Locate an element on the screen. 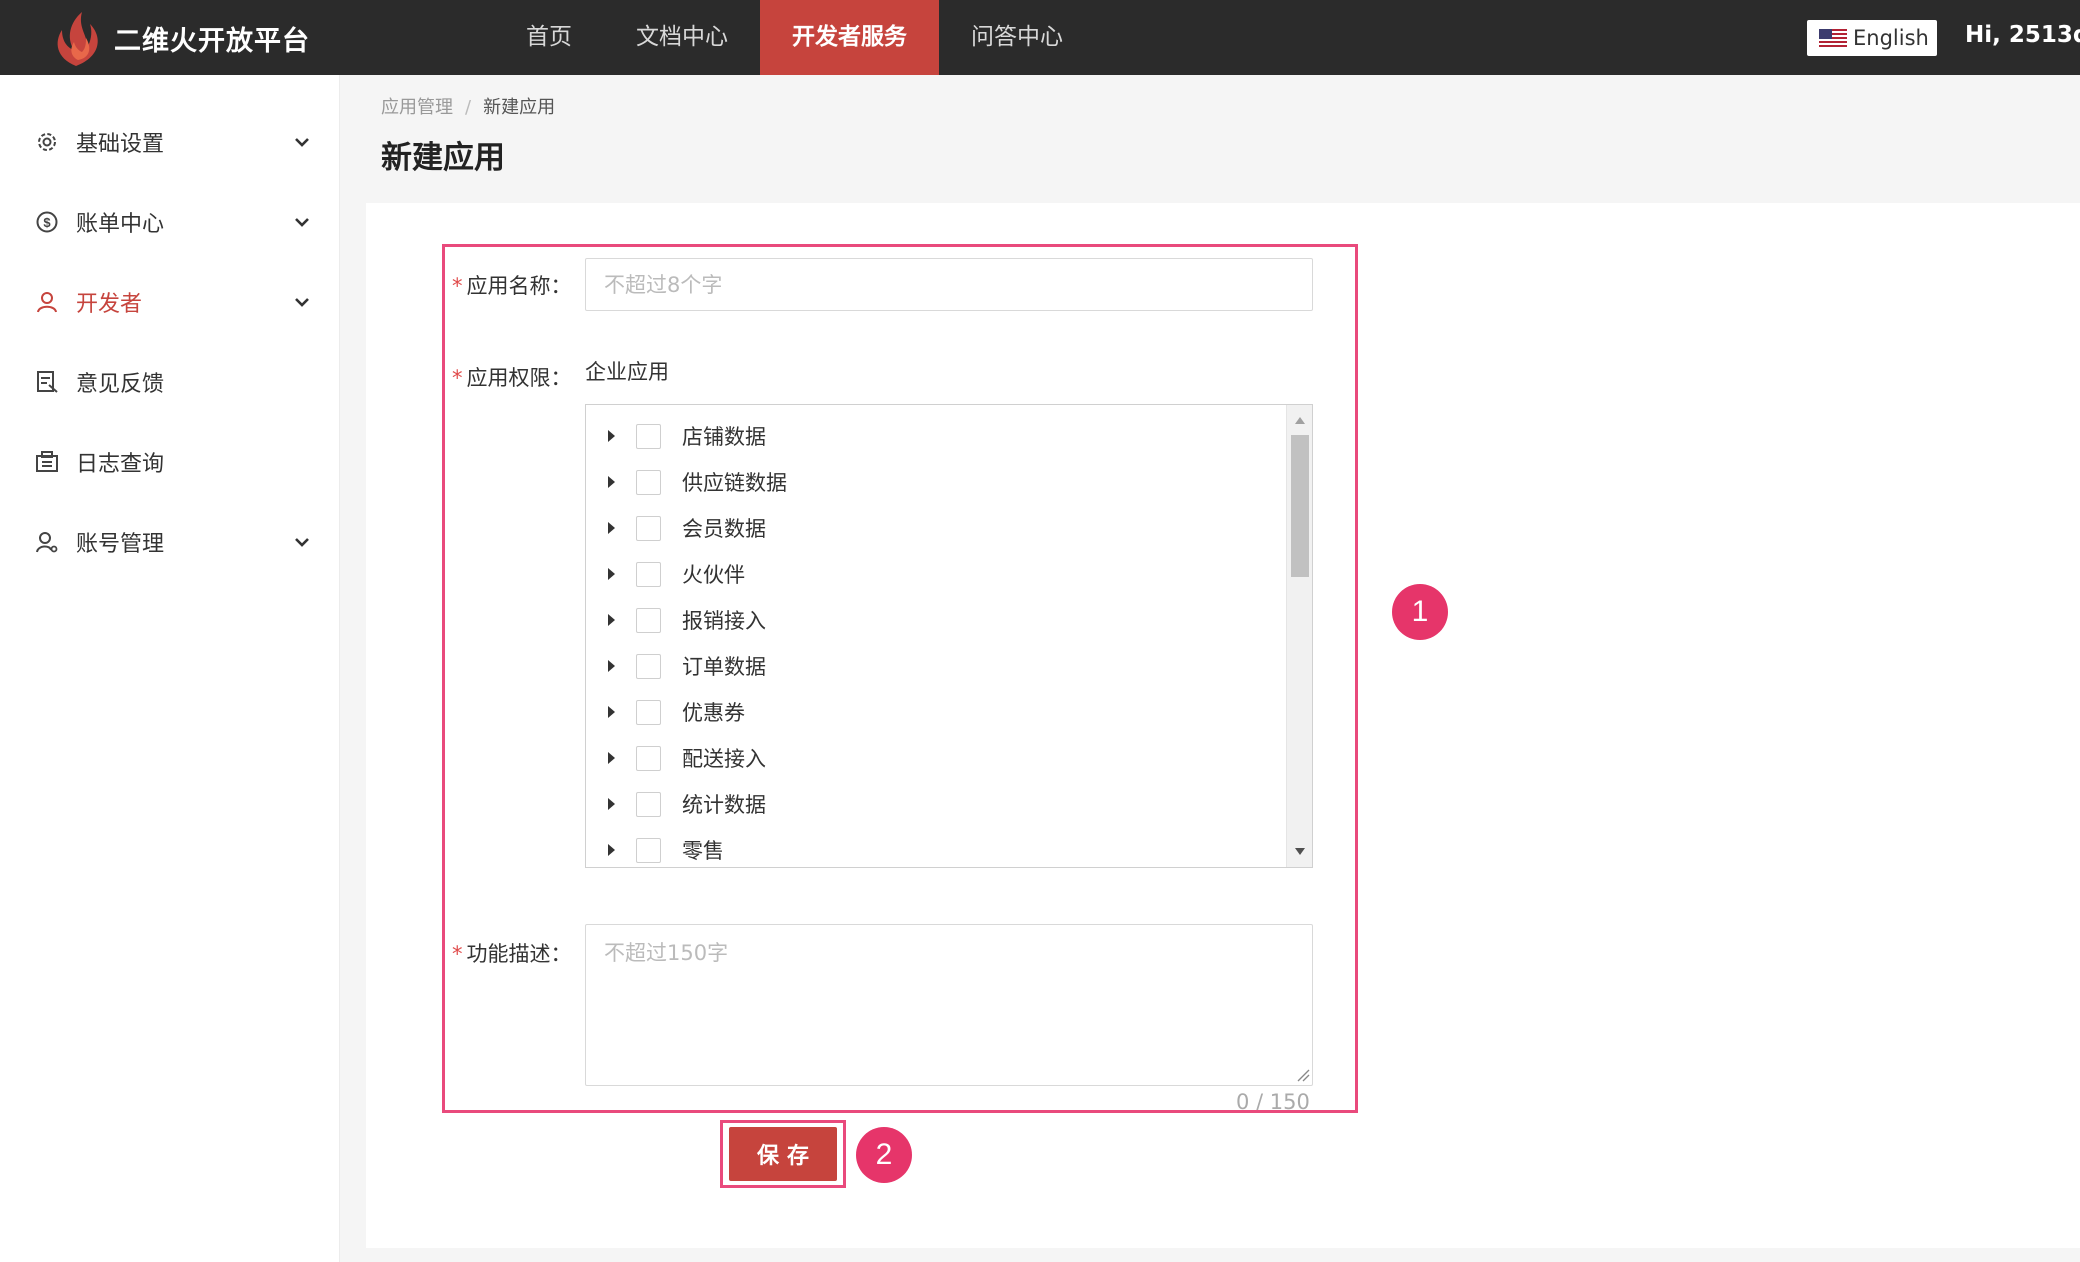  breadcrumb: 应用管理 / 新建应用 is located at coordinates (468, 106).